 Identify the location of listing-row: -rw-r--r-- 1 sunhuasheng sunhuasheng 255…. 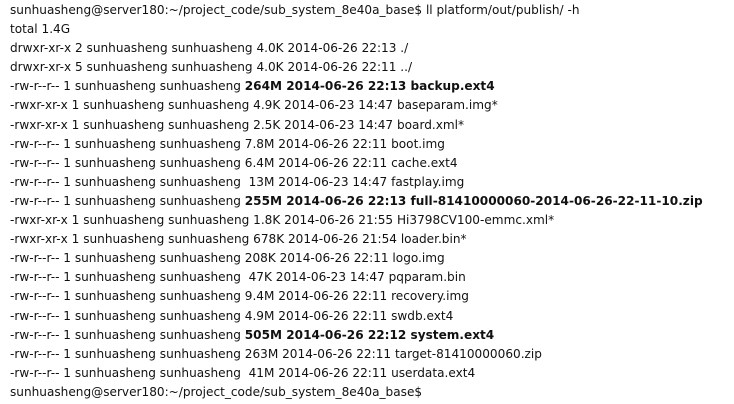
(372, 201).